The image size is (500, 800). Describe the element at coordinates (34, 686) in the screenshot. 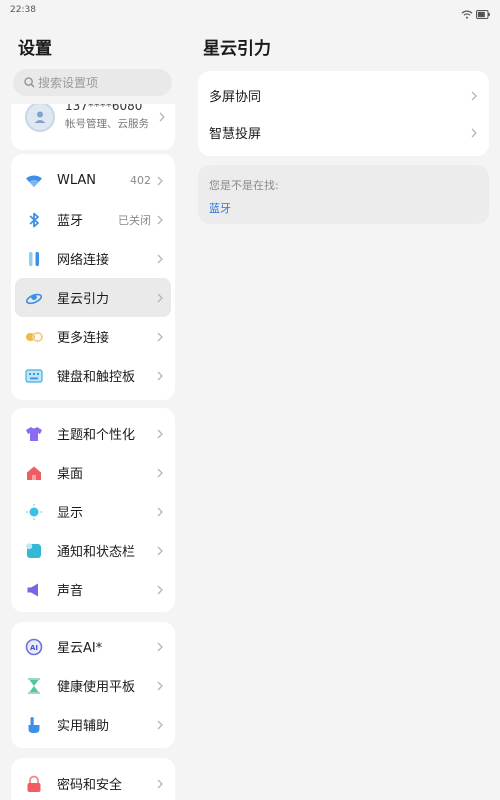

I see `hourglass-icon` at that location.